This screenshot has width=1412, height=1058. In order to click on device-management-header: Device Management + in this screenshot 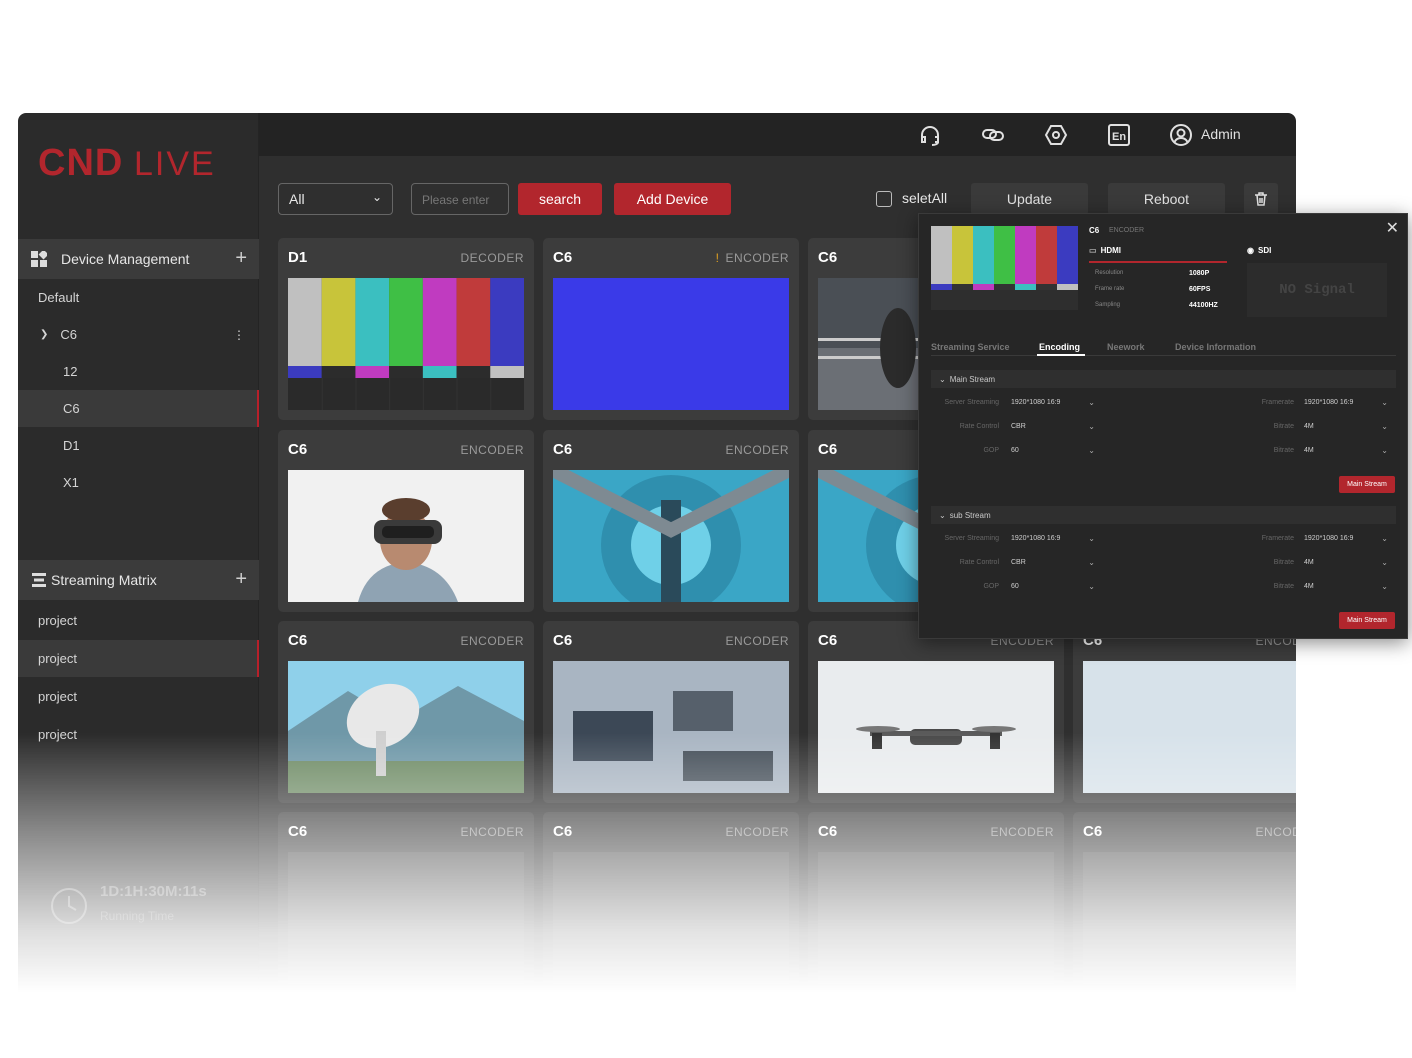, I will do `click(138, 259)`.